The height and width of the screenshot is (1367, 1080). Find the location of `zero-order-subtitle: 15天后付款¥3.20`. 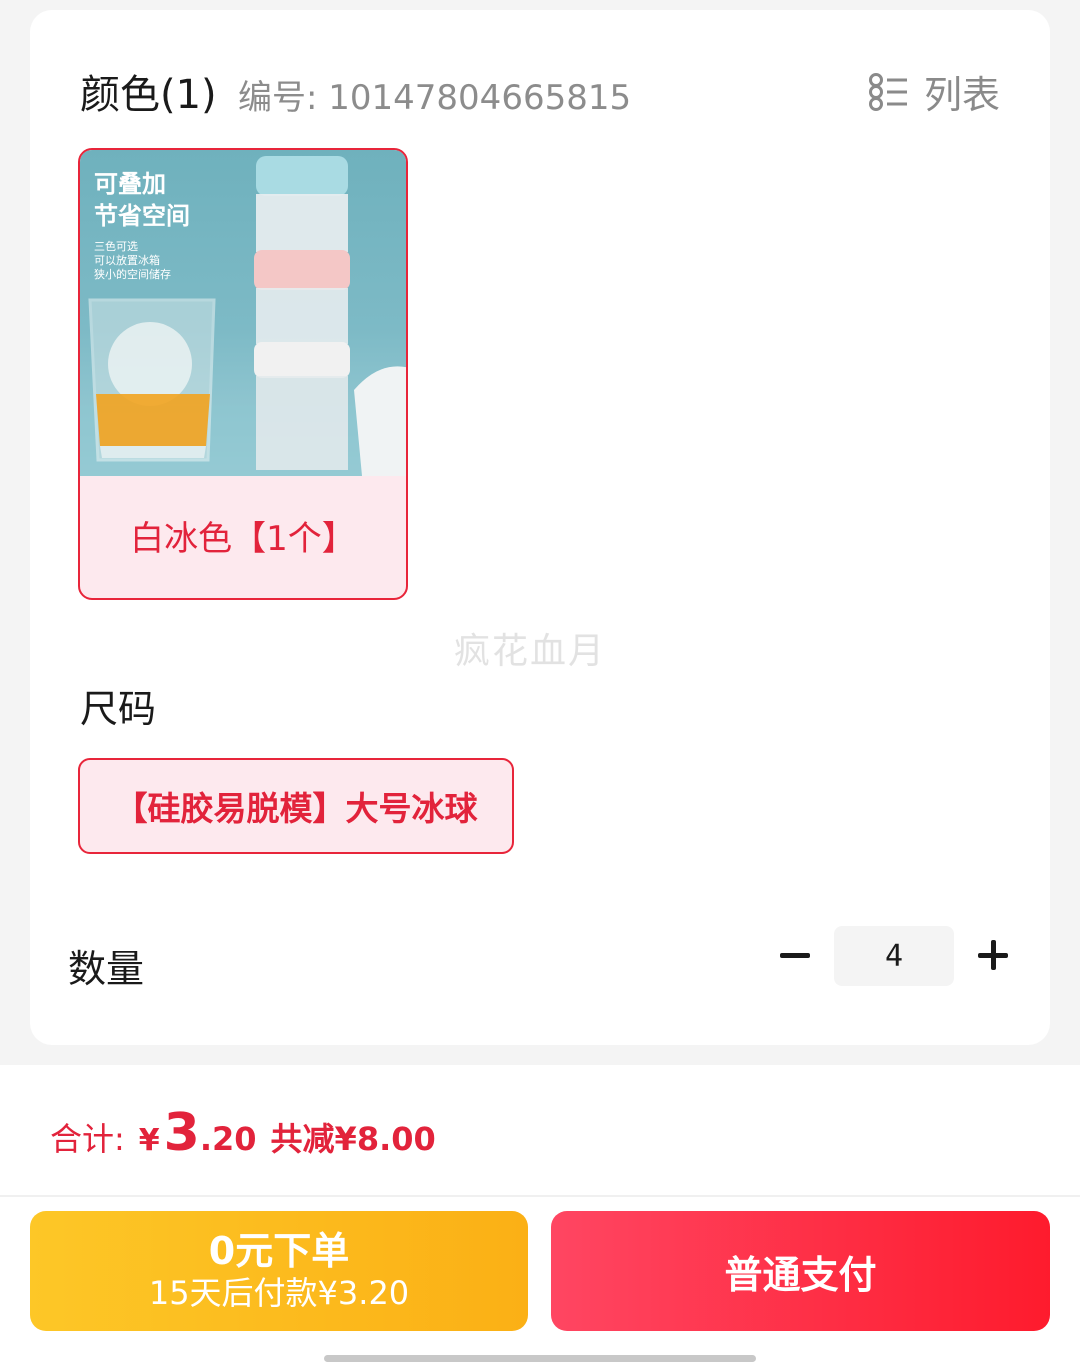

zero-order-subtitle: 15天后付款¥3.20 is located at coordinates (279, 1293).